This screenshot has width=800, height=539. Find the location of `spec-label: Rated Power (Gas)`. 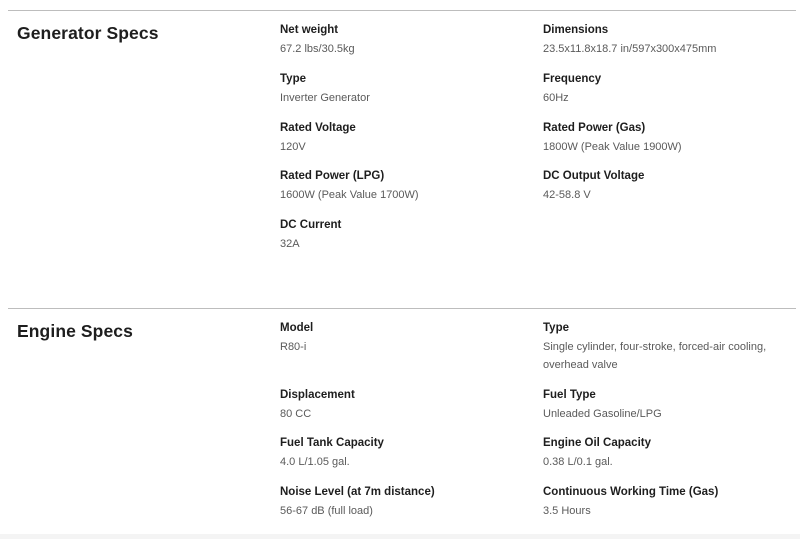

spec-label: Rated Power (Gas) is located at coordinates (594, 128).